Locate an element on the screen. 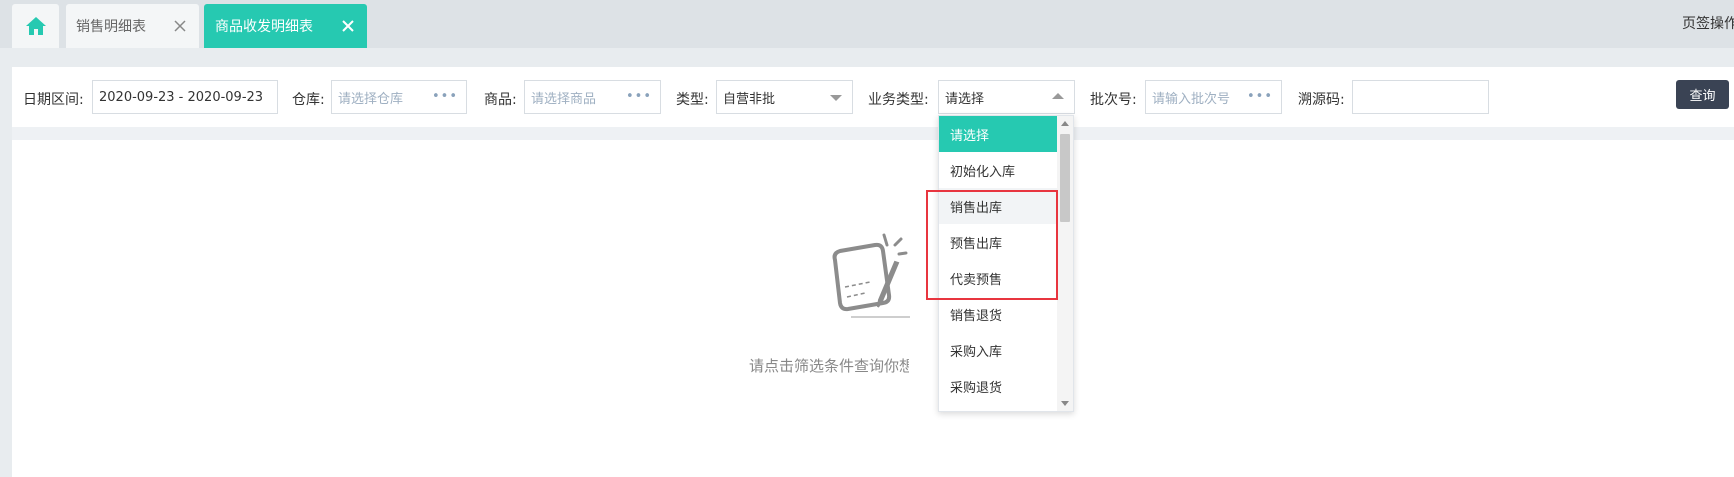  type-label: 类型: is located at coordinates (692, 100).